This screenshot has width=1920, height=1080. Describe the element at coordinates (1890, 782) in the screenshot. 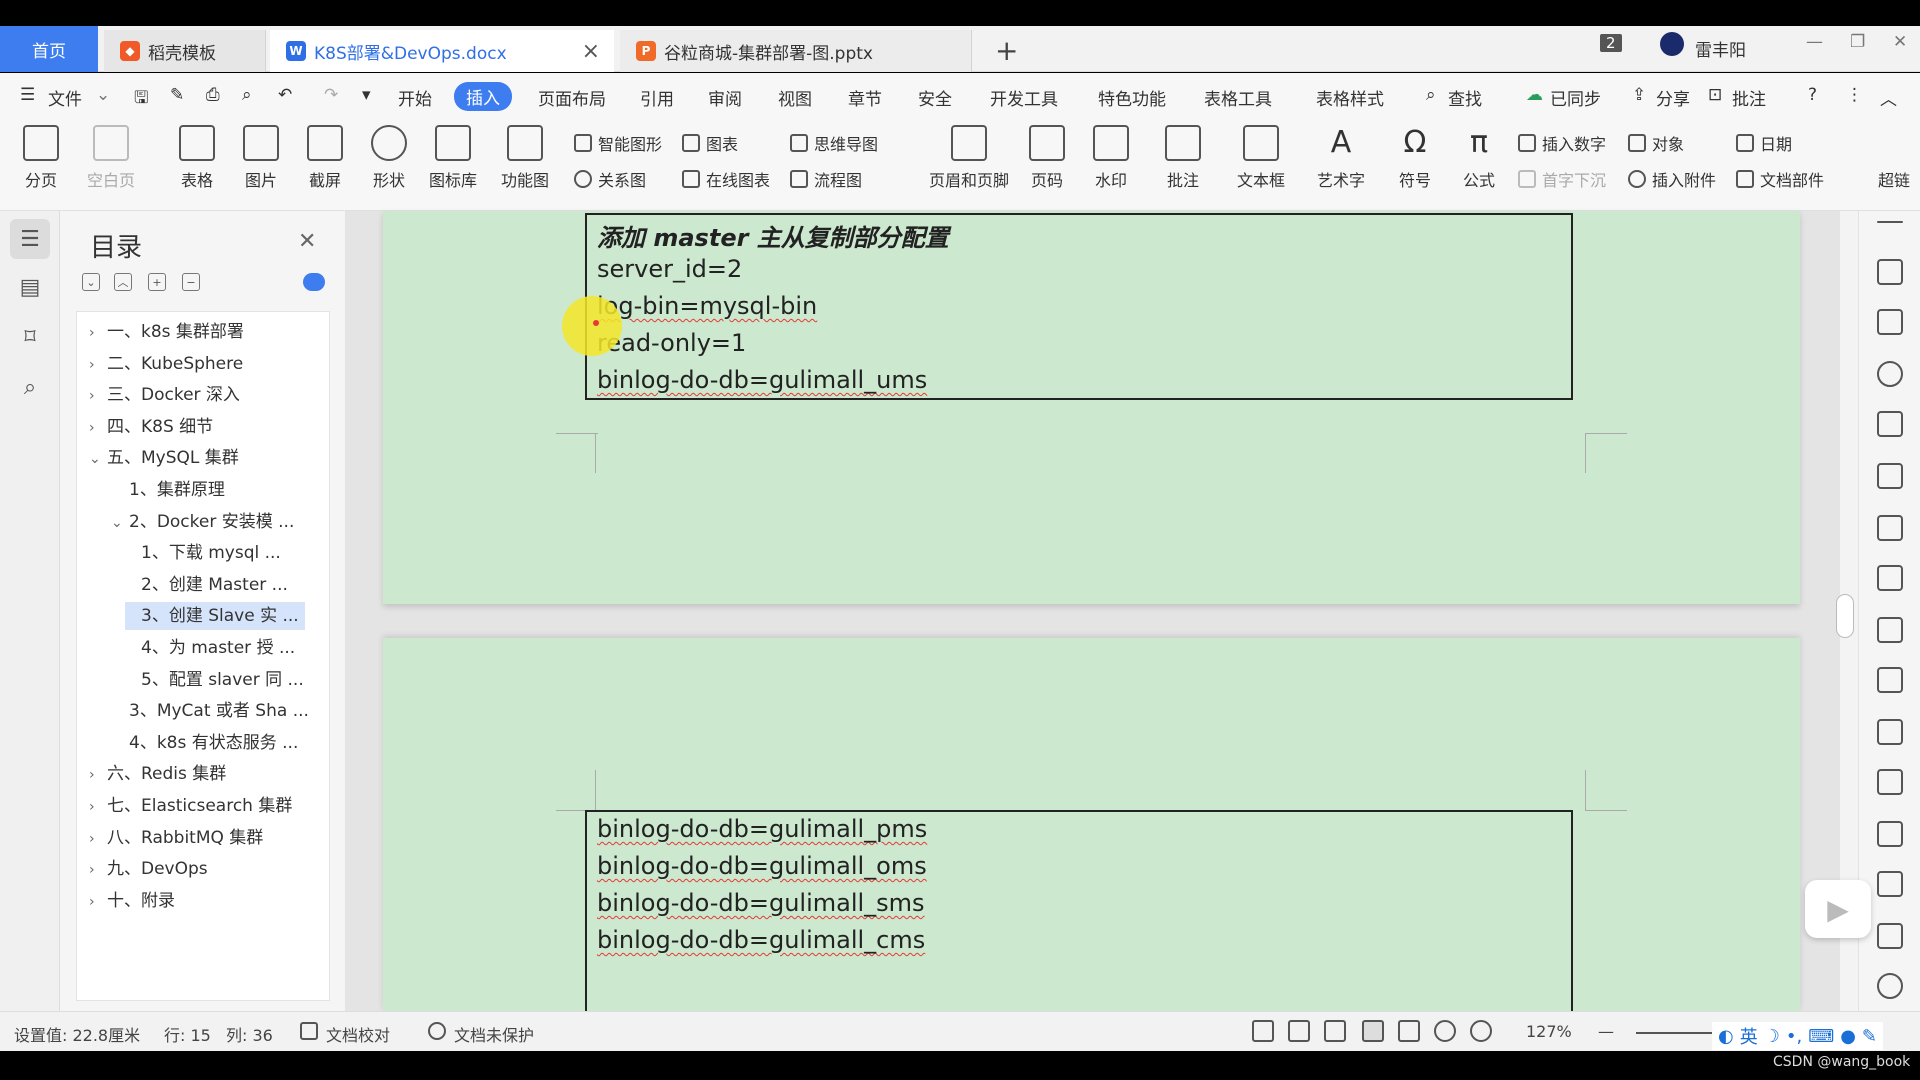

I see `export-icon` at that location.